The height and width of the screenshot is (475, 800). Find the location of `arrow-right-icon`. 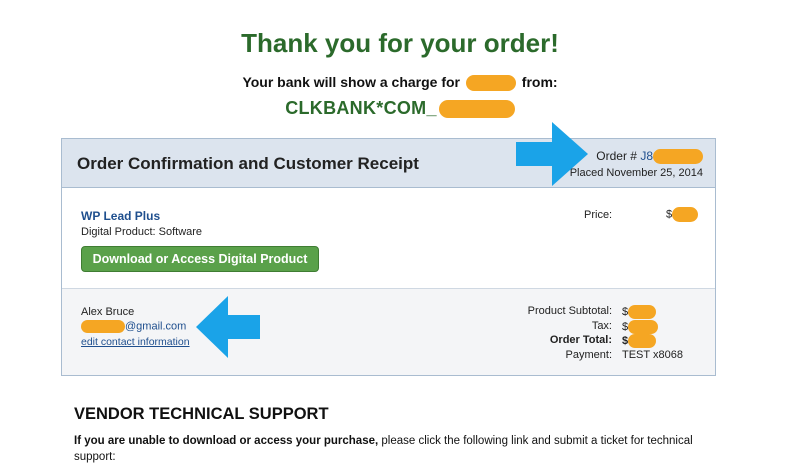

arrow-right-icon is located at coordinates (552, 154).